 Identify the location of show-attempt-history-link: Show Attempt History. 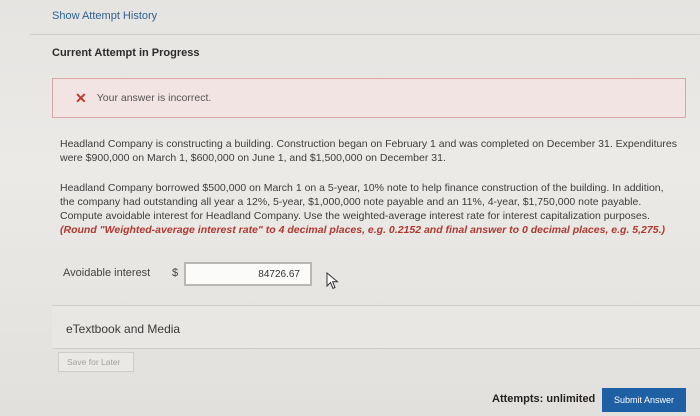
(104, 16).